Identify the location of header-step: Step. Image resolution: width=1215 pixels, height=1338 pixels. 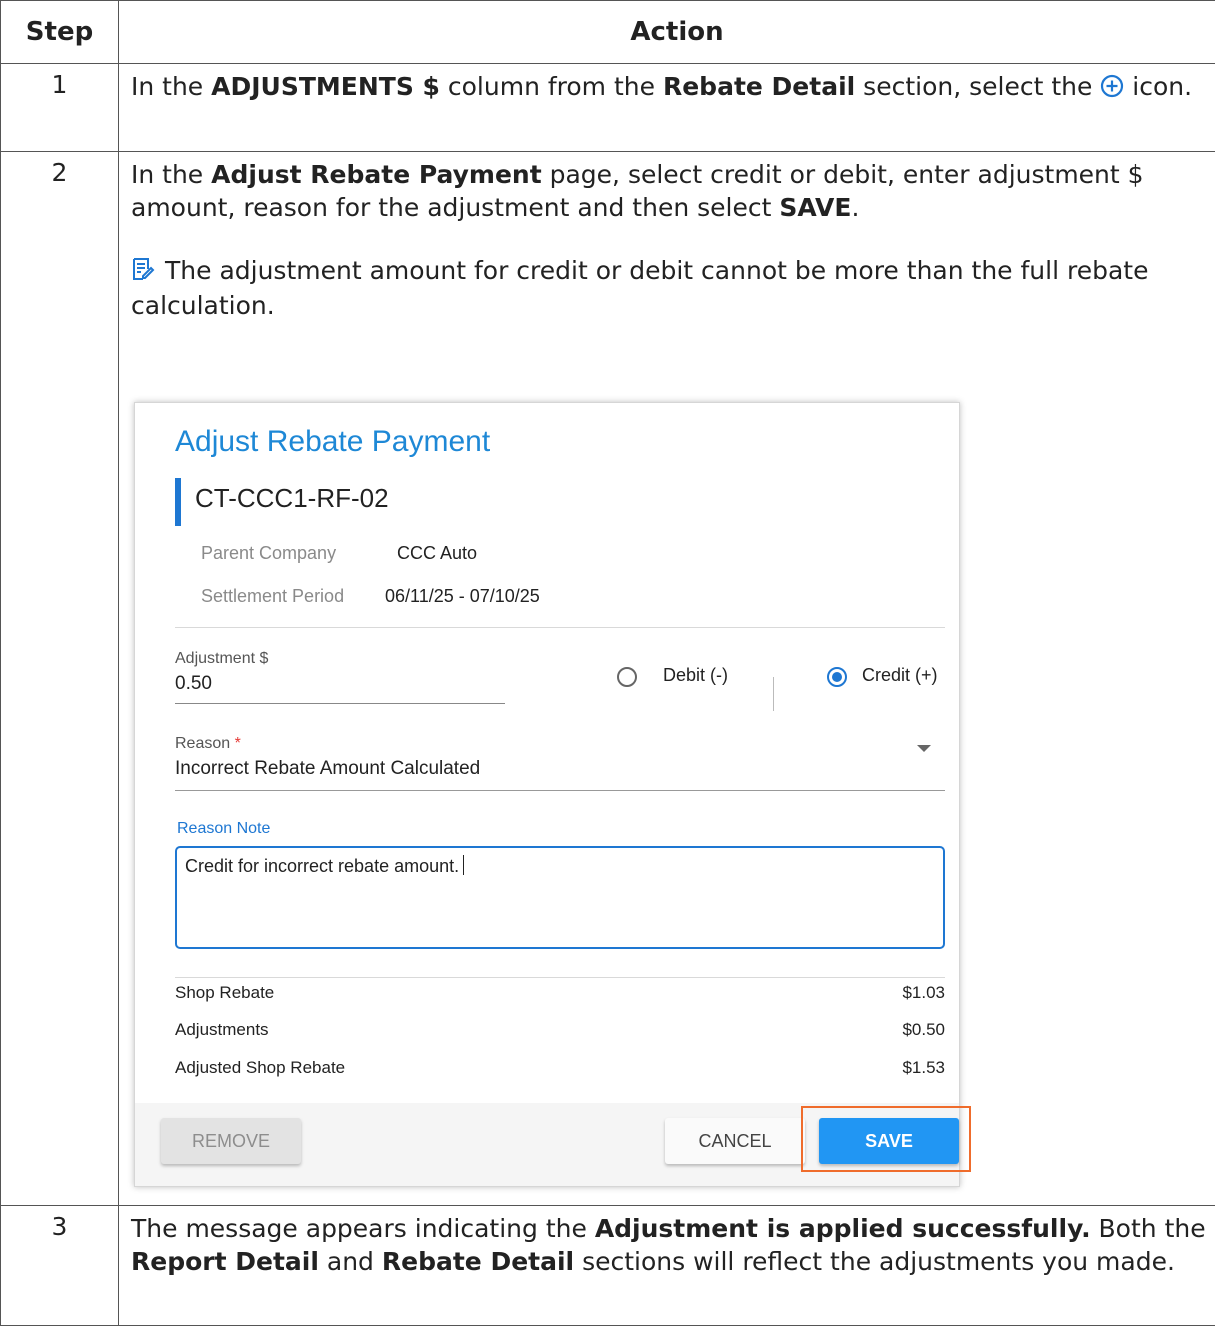
(59, 32).